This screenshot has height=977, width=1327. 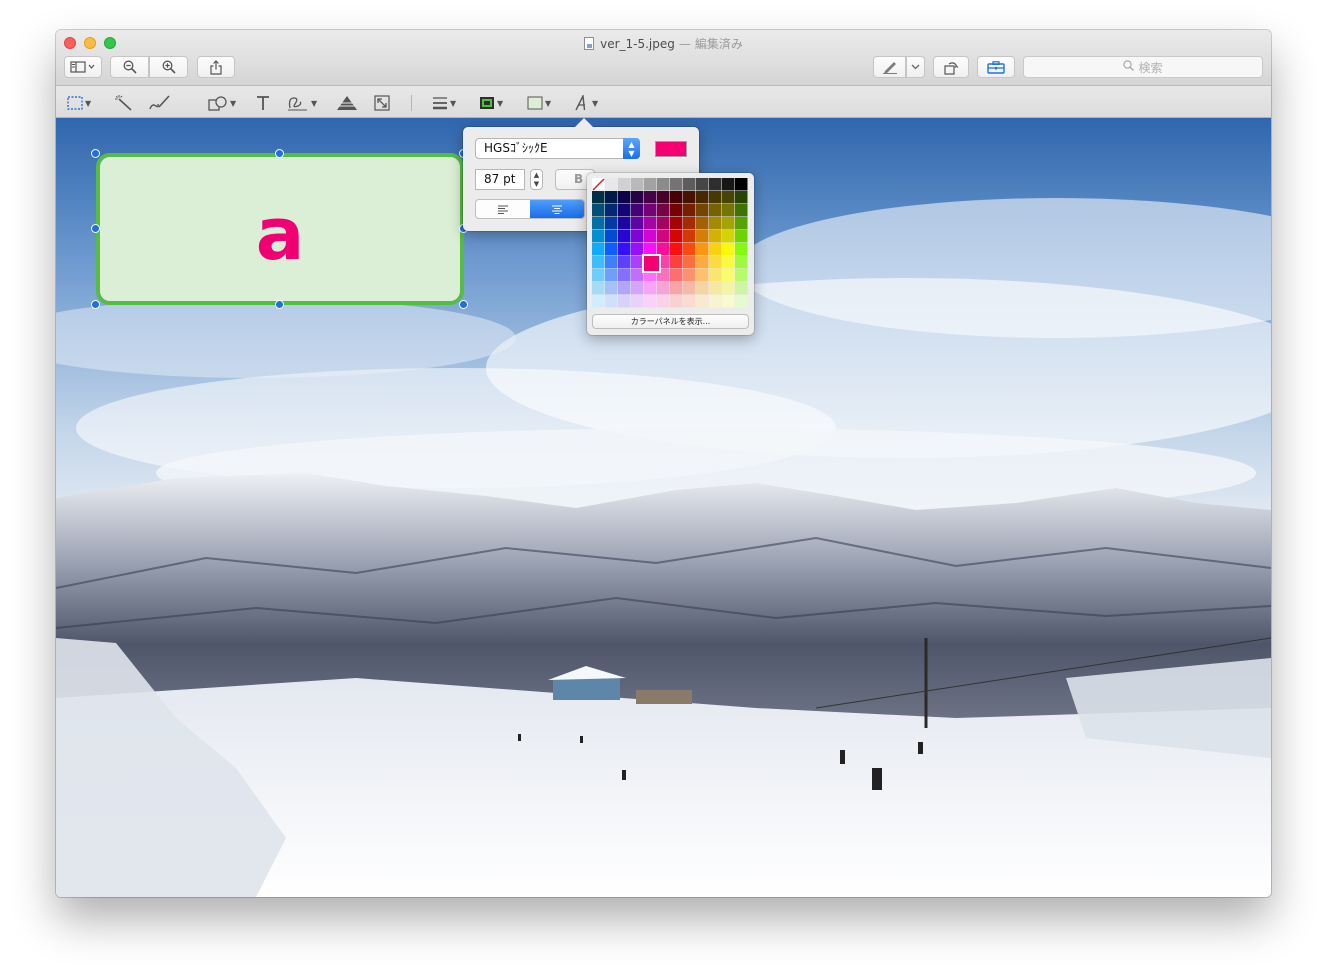 I want to click on instant-alpha-tool, so click(x=124, y=103).